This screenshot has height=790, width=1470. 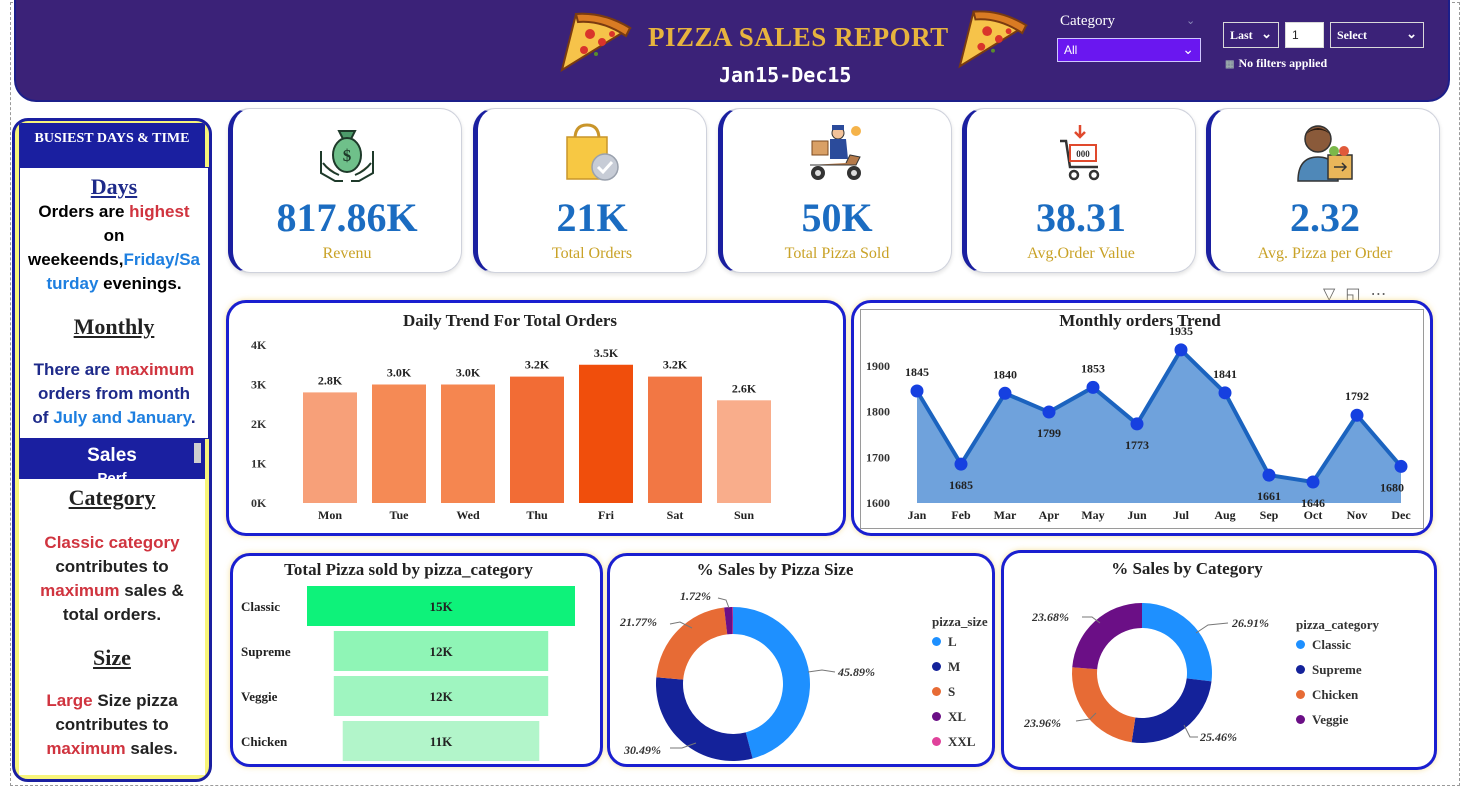 What do you see at coordinates (949, 717) in the screenshot?
I see `legend-item: XL` at bounding box center [949, 717].